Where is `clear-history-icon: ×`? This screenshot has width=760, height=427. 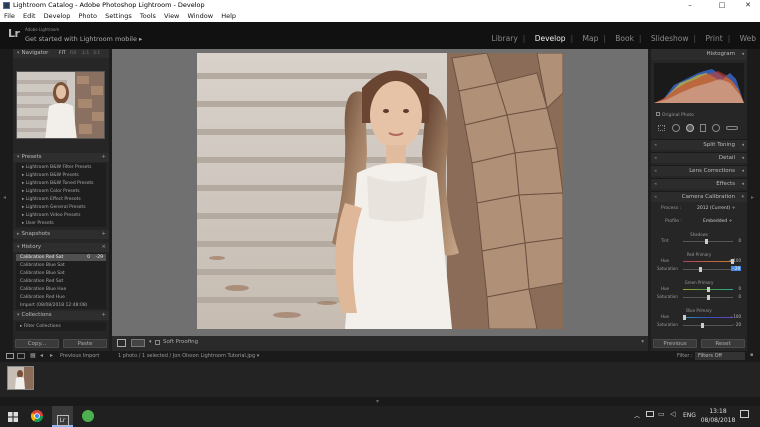
clear-history-icon: × is located at coordinates (103, 247).